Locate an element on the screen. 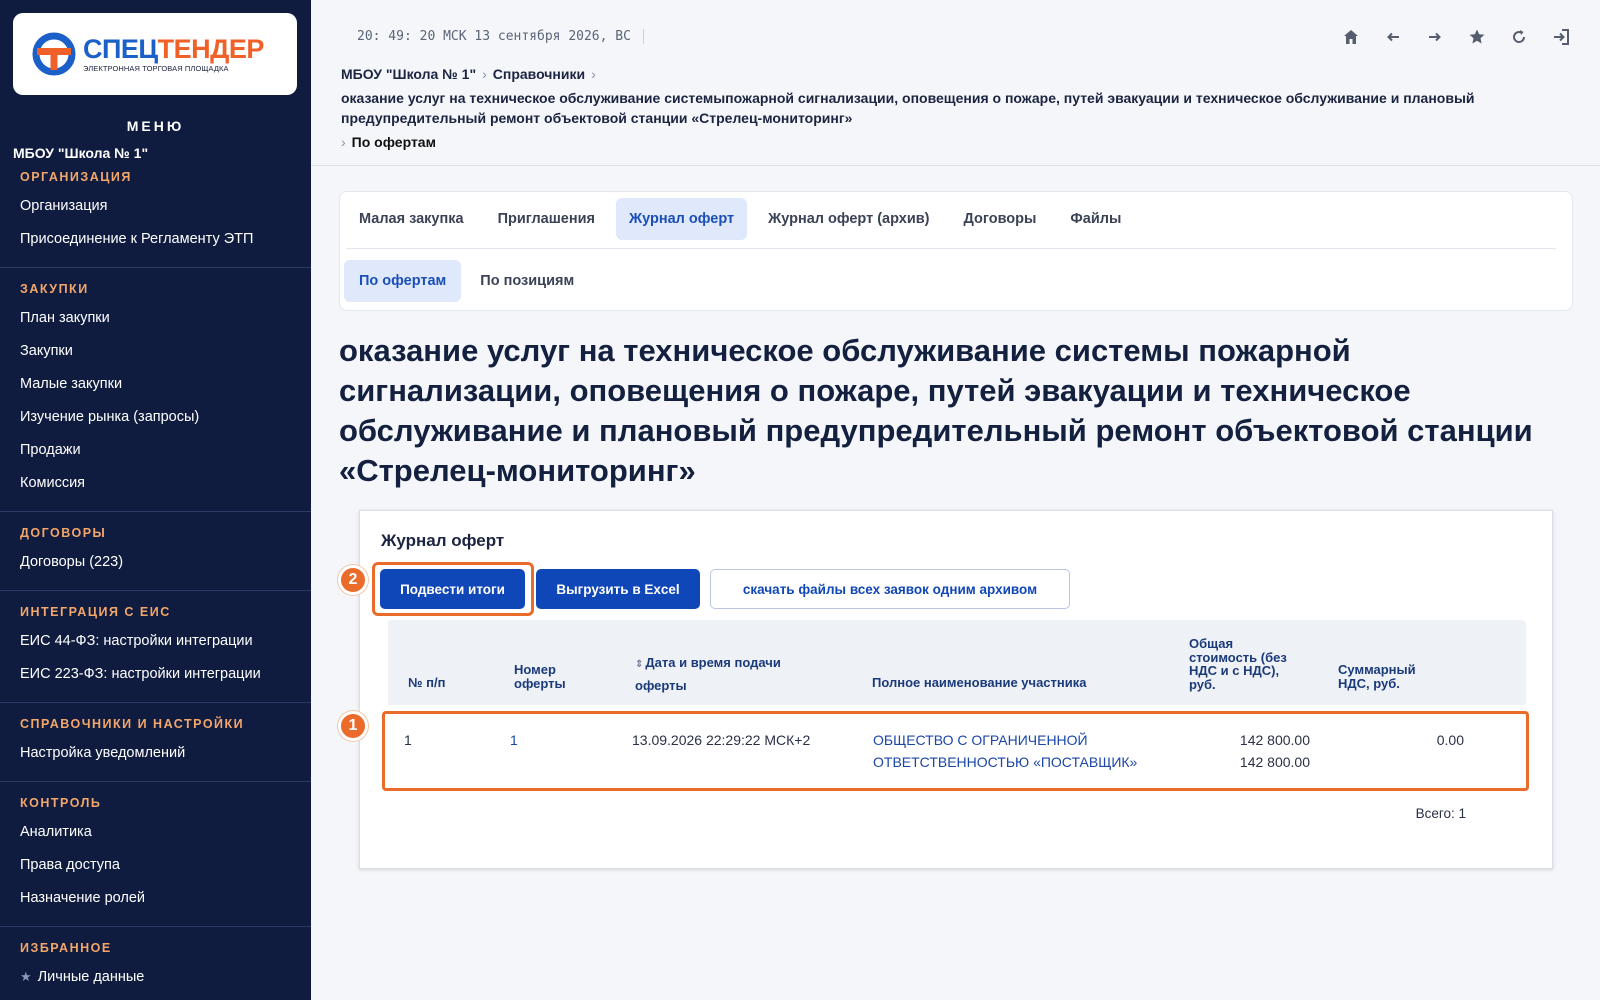 This screenshot has width=1600, height=1000. logout-icon is located at coordinates (1561, 37).